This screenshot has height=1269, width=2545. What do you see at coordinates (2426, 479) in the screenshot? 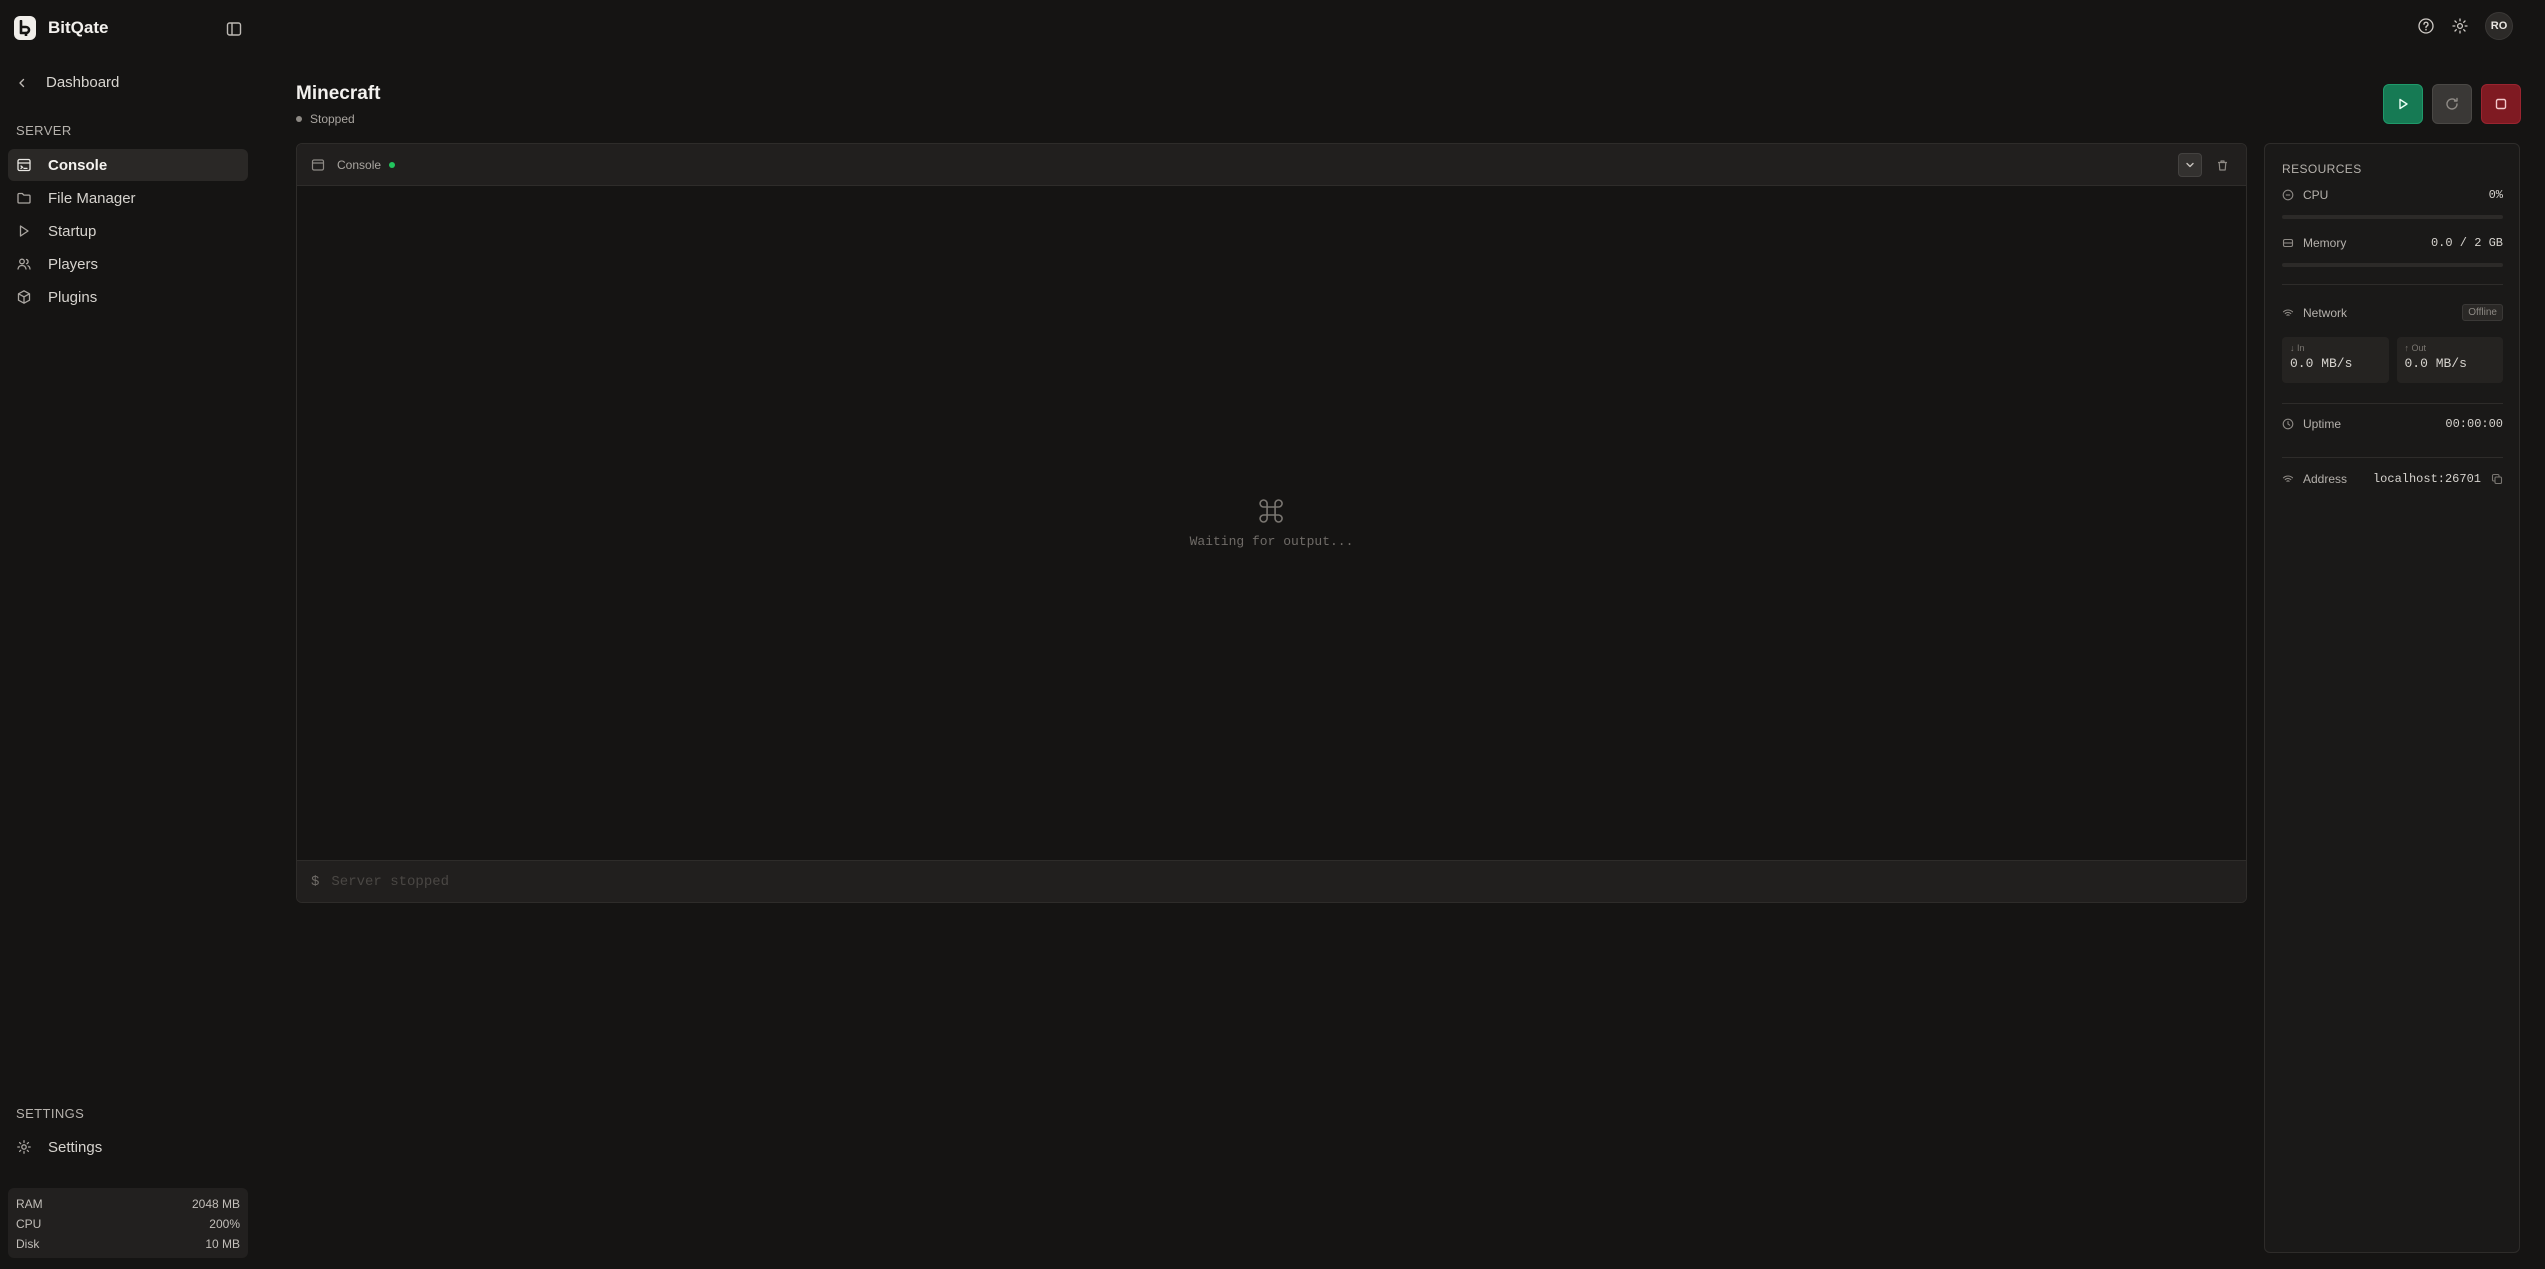
I see `address-value: localhost:26701` at bounding box center [2426, 479].